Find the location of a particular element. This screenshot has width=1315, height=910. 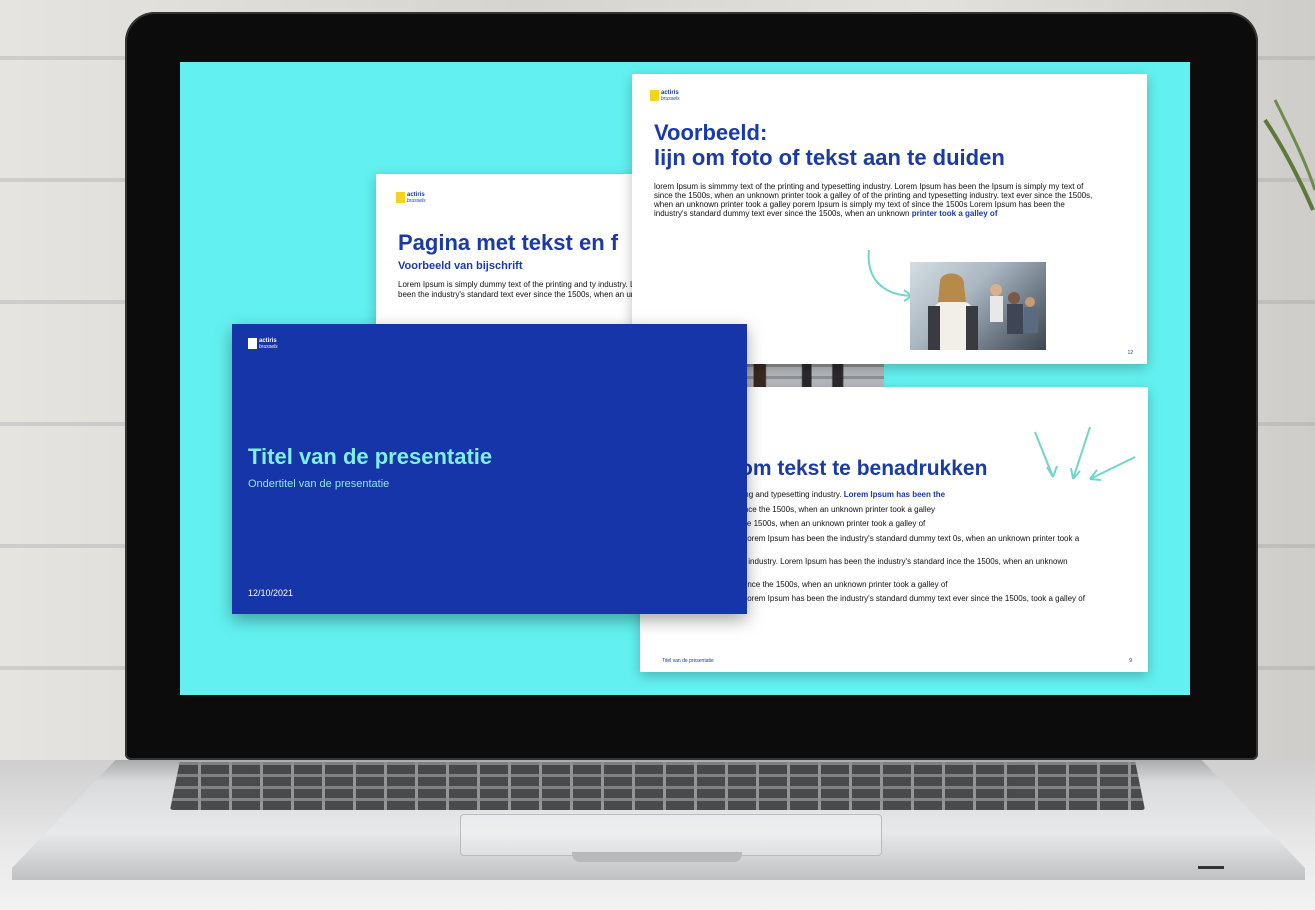

line-highlight: Lorem Ipsum has been the is located at coordinates (894, 494).